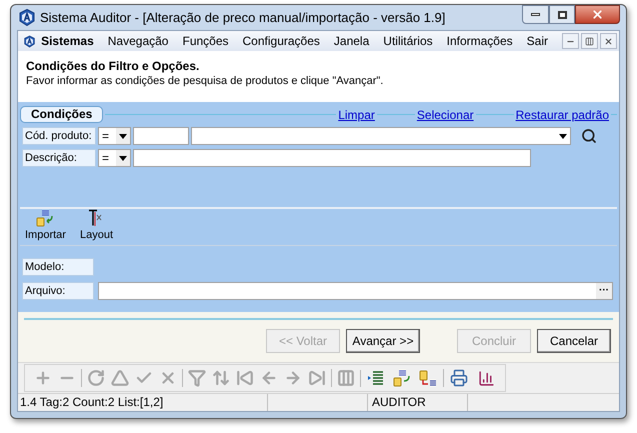  I want to click on menu-item: Sistemas, so click(67, 41).